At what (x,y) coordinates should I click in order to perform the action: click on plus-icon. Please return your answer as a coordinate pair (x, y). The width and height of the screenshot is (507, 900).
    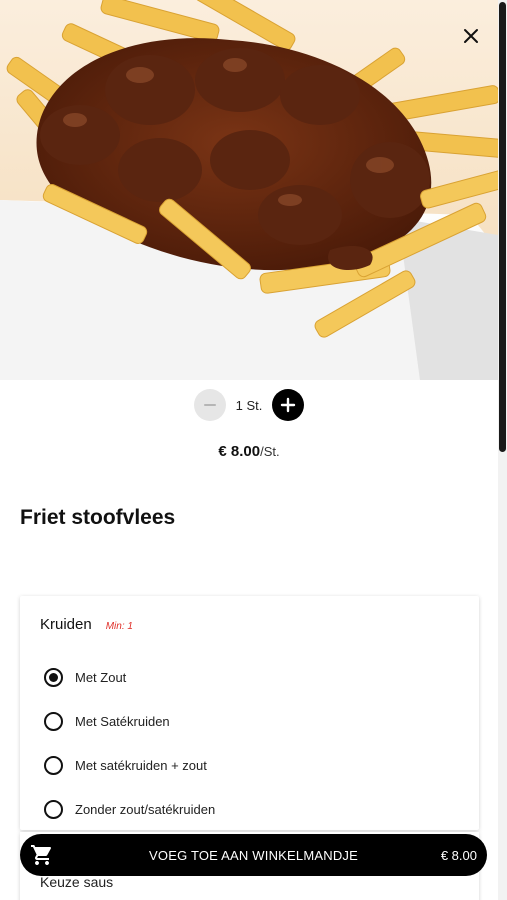
    Looking at the image, I should click on (288, 405).